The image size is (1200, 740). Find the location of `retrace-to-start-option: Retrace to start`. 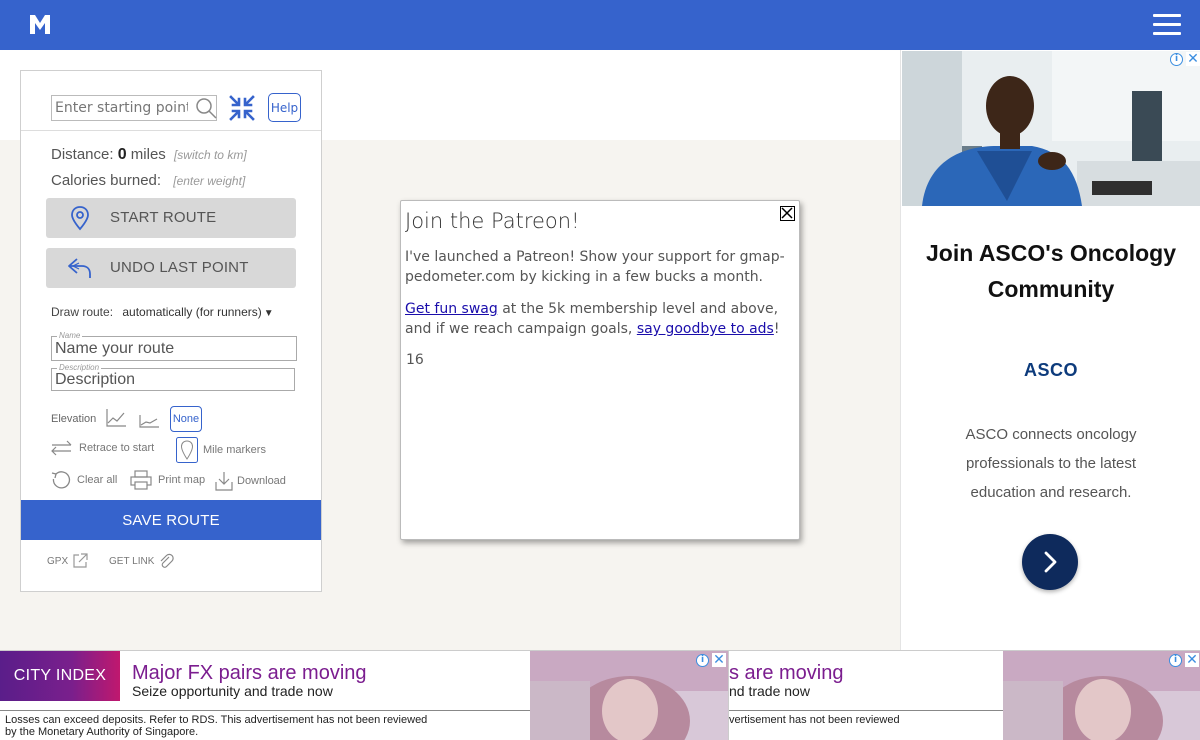

retrace-to-start-option: Retrace to start is located at coordinates (102, 448).